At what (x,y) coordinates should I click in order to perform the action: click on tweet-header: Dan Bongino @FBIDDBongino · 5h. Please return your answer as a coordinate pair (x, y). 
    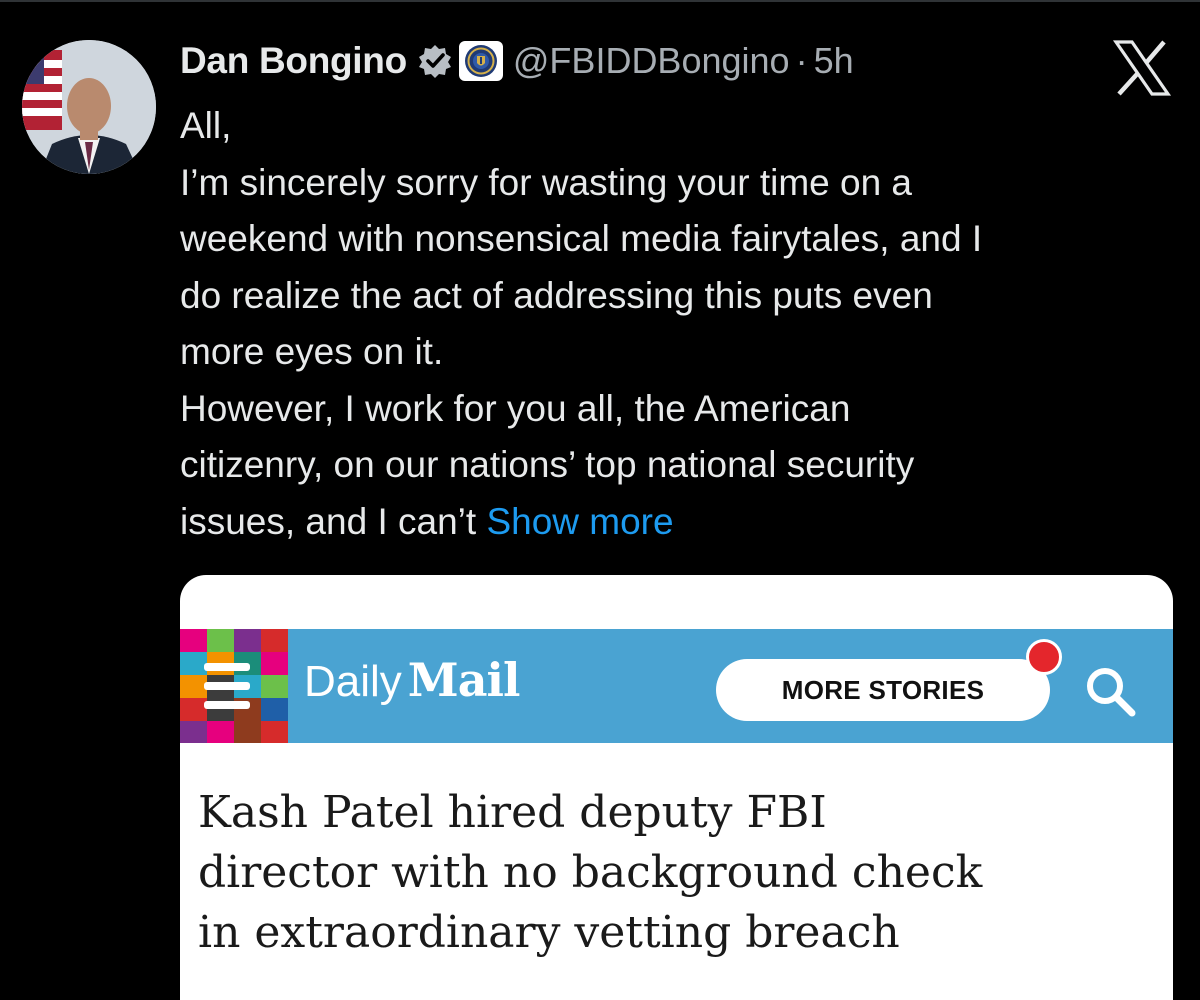
    Looking at the image, I should click on (517, 61).